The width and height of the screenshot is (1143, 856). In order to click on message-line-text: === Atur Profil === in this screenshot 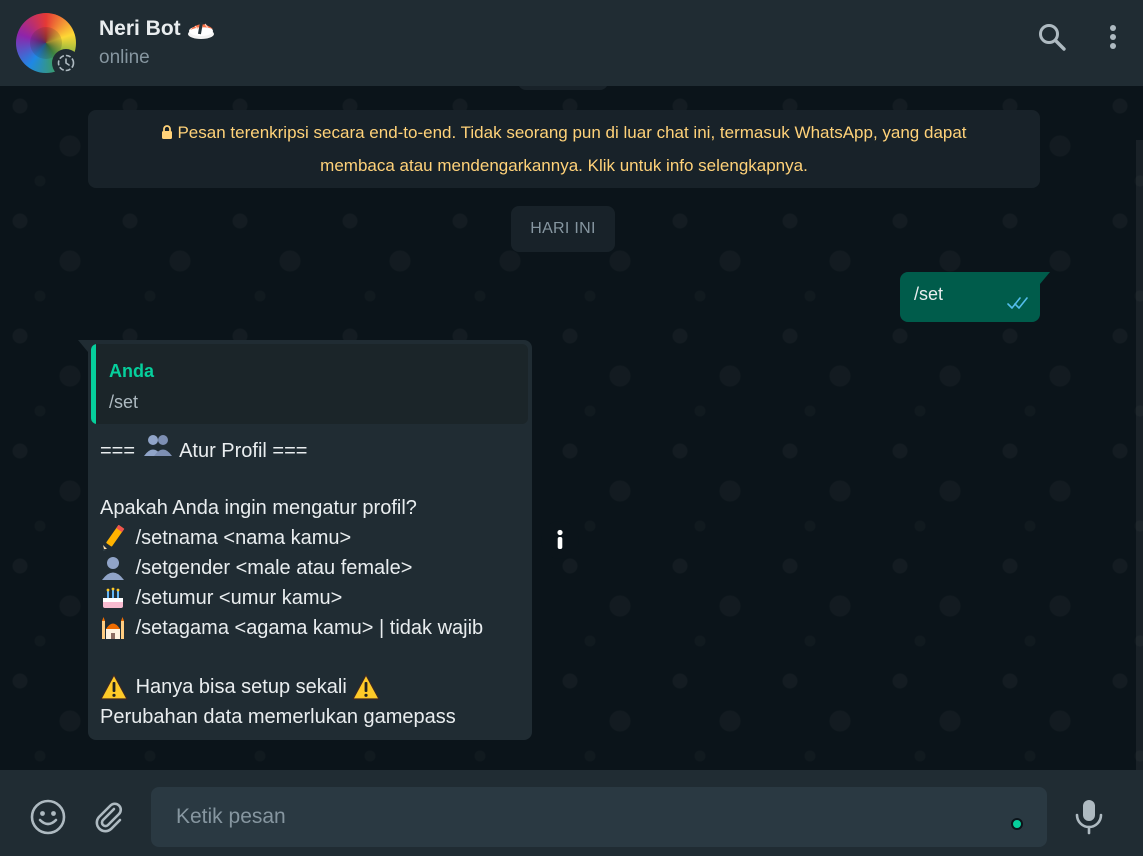, I will do `click(203, 449)`.